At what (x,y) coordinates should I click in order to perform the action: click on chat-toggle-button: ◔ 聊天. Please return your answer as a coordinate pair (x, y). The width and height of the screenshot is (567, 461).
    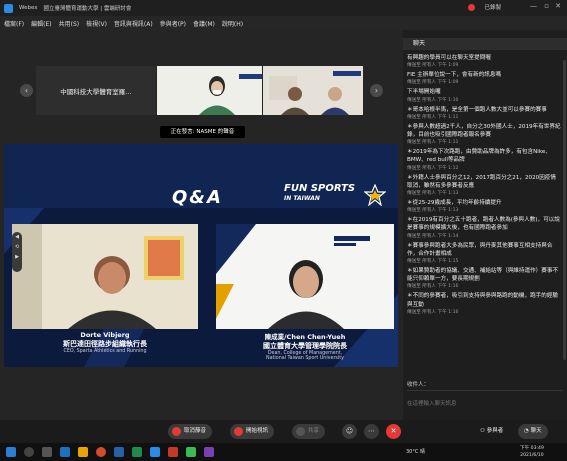
    Looking at the image, I should click on (533, 431).